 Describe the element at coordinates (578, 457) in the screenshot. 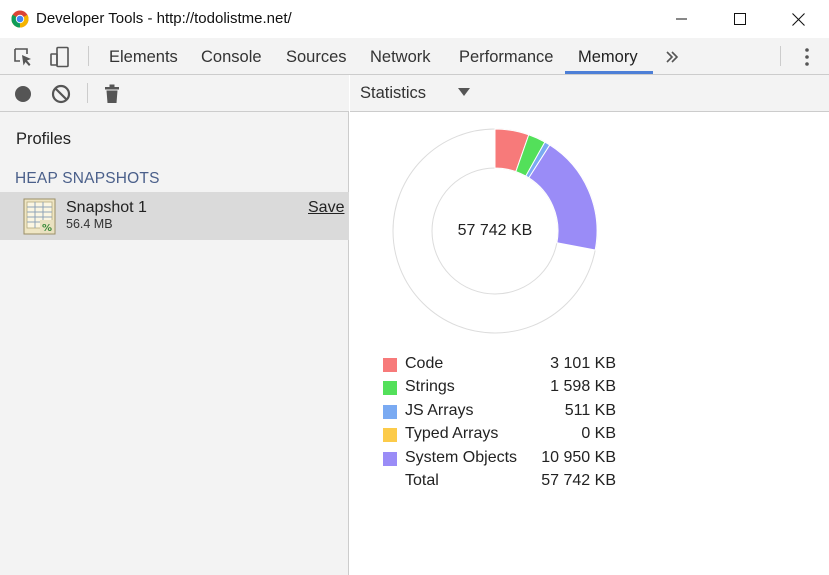

I see `legend-value: 10 950 KB` at that location.